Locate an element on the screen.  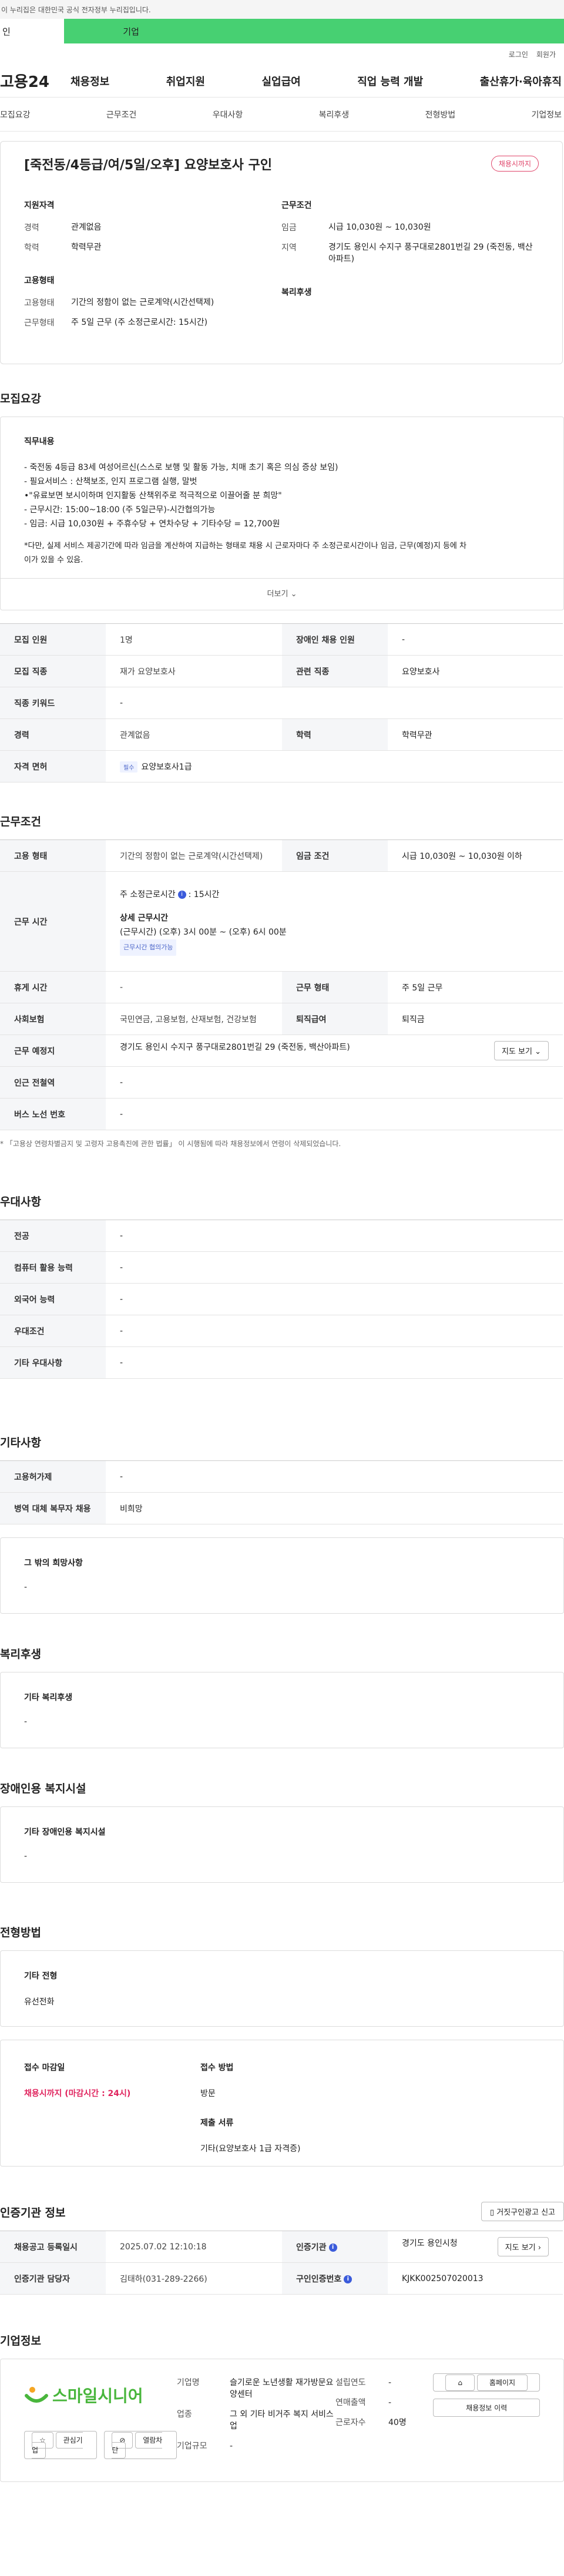
table-cell: KJKK002507020013 is located at coordinates (475, 2278).